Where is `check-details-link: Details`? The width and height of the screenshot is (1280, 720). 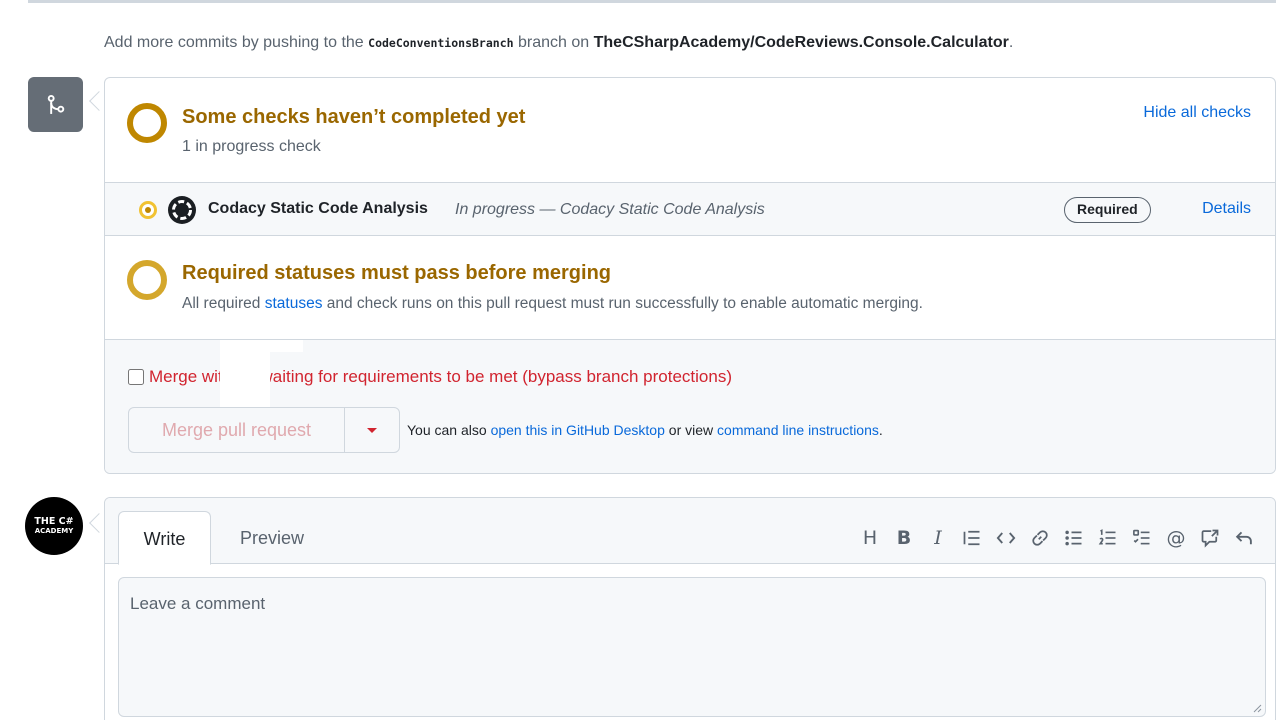 check-details-link: Details is located at coordinates (1226, 209).